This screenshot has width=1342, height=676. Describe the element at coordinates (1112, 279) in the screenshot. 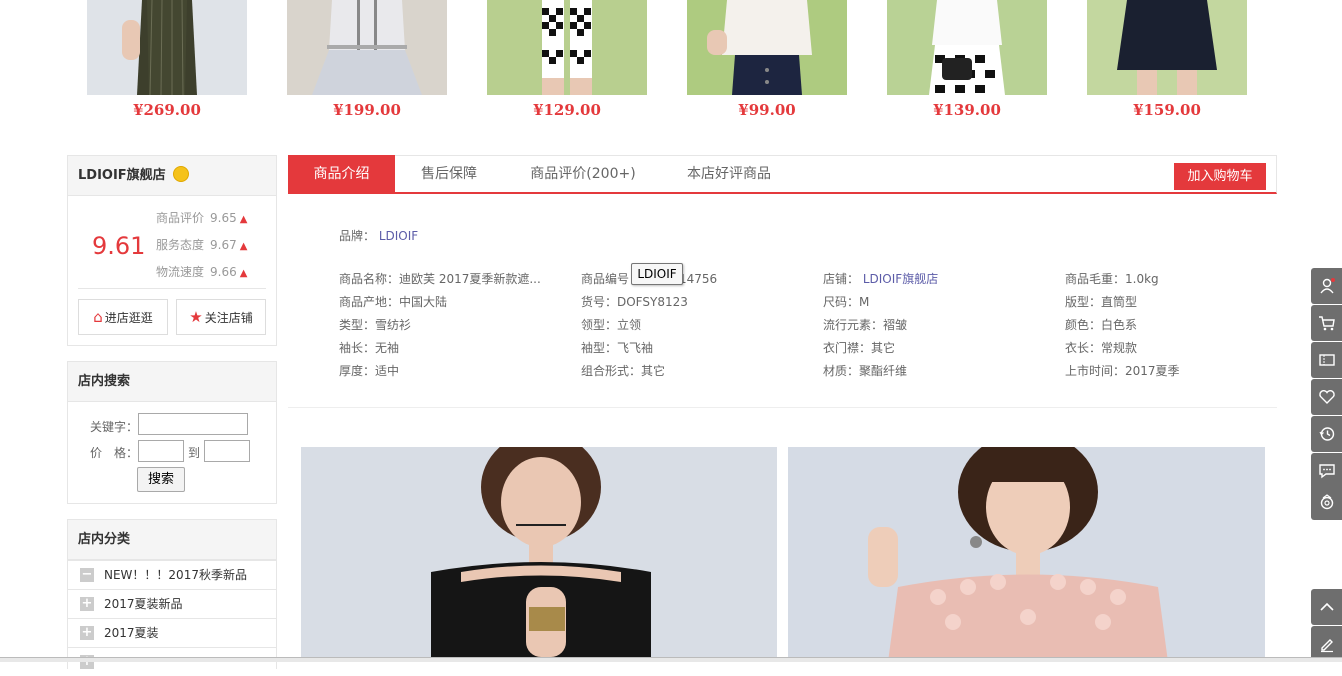

I see `attr-weight: 商品毛重：1.0kg` at that location.